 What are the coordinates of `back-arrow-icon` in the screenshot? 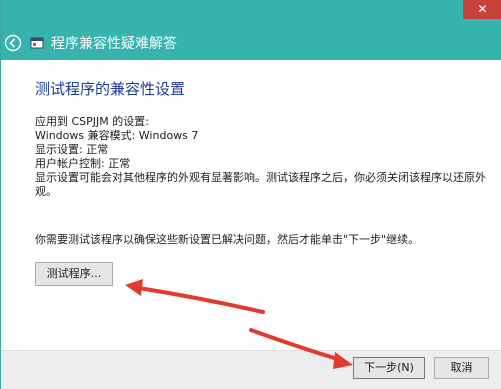 It's located at (13, 43).